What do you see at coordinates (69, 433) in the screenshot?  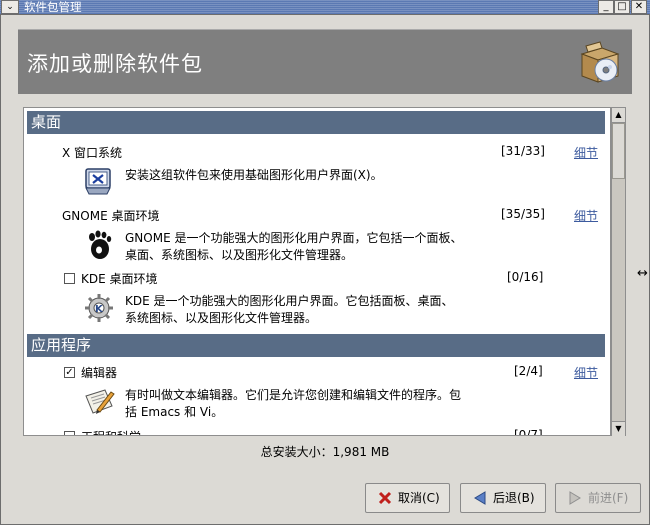 I see `checkbox-engineering` at bounding box center [69, 433].